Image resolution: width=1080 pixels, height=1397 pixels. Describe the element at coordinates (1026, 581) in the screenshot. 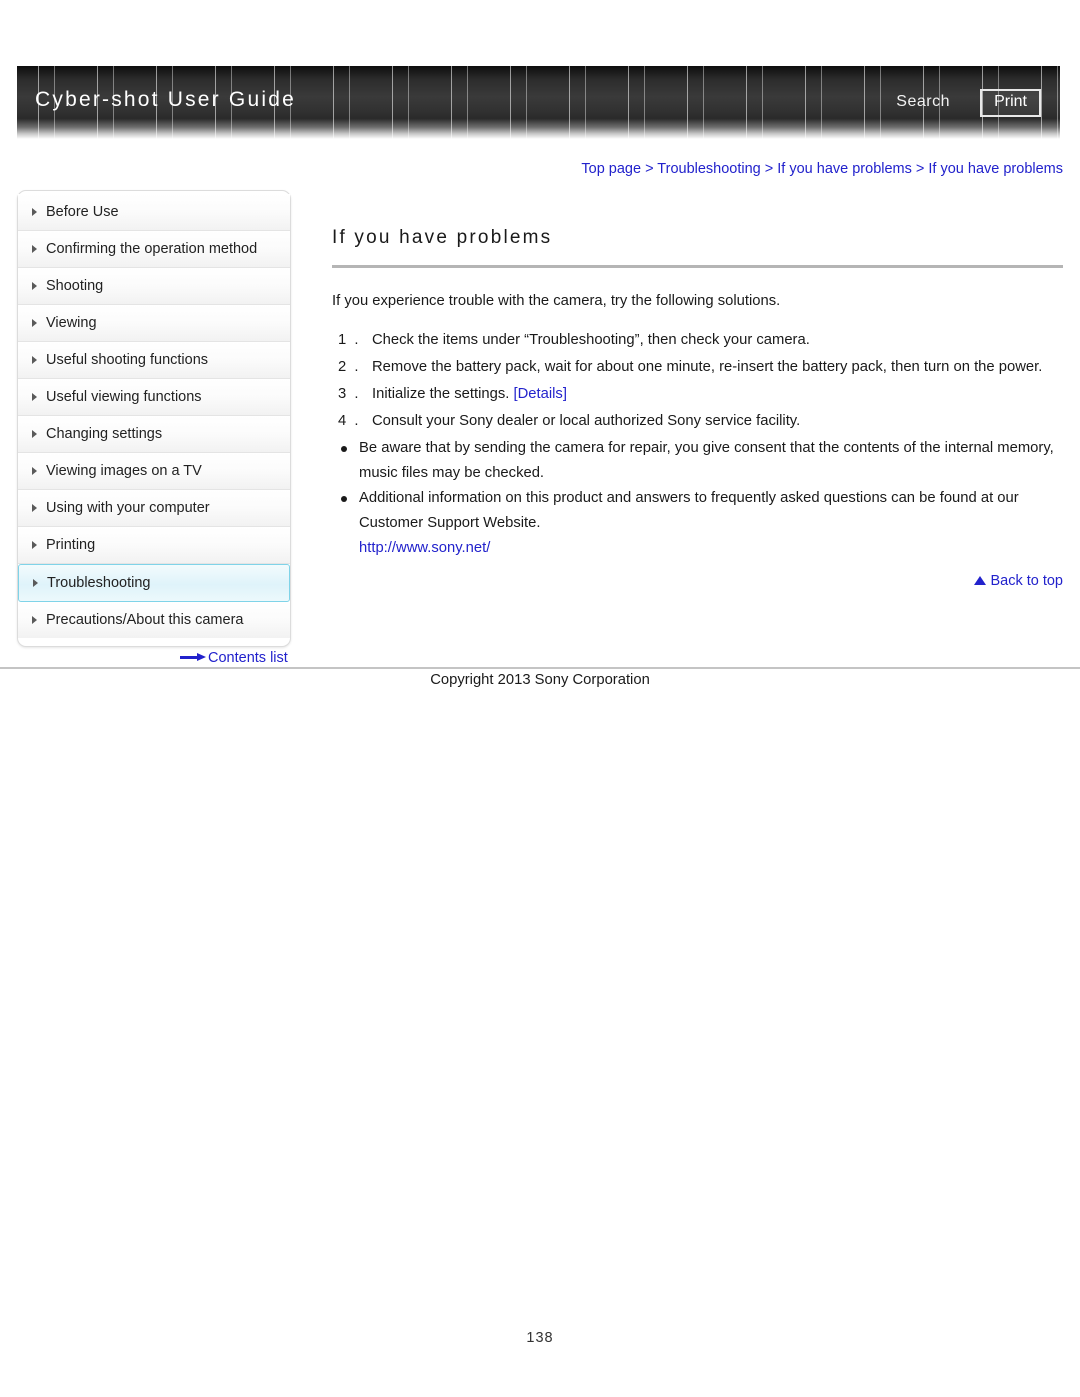

I see `back-to-top-label: Back to top` at that location.